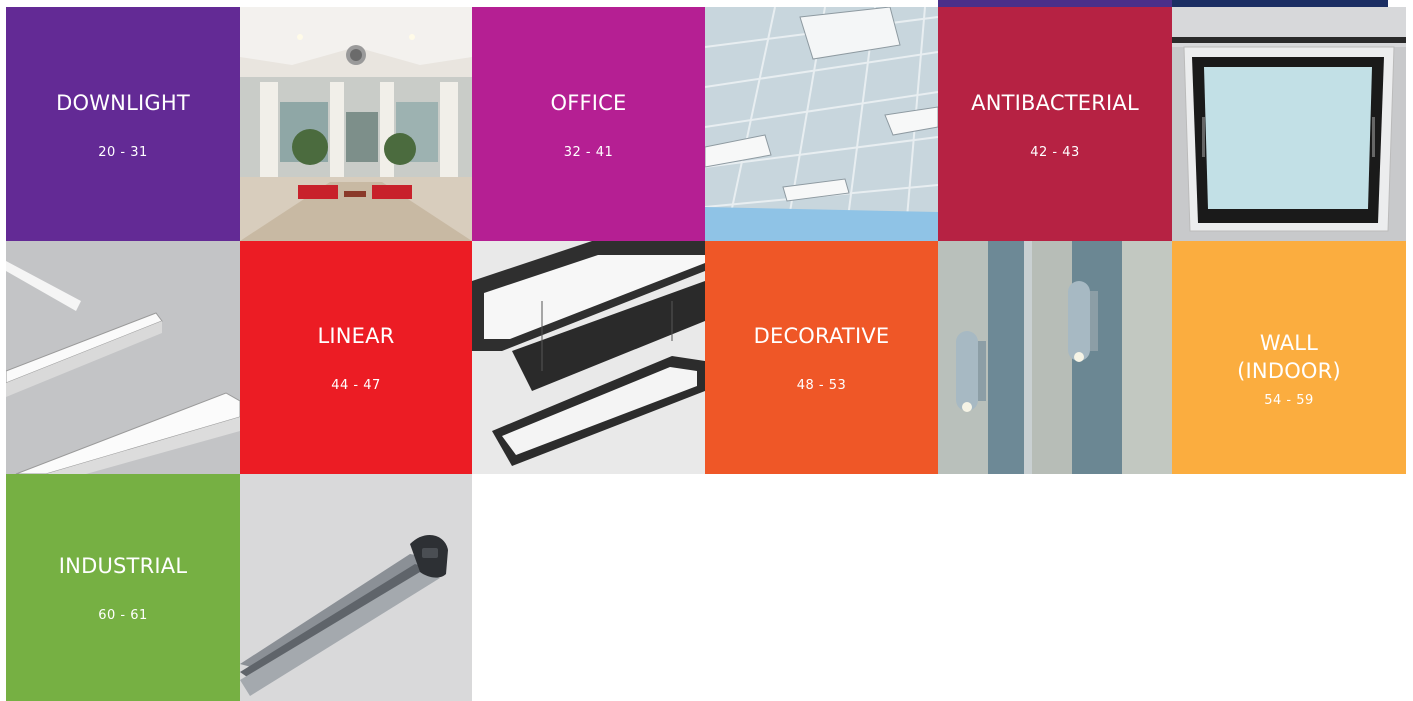  What do you see at coordinates (356, 336) in the screenshot?
I see `category-label: LINEAR` at bounding box center [356, 336].